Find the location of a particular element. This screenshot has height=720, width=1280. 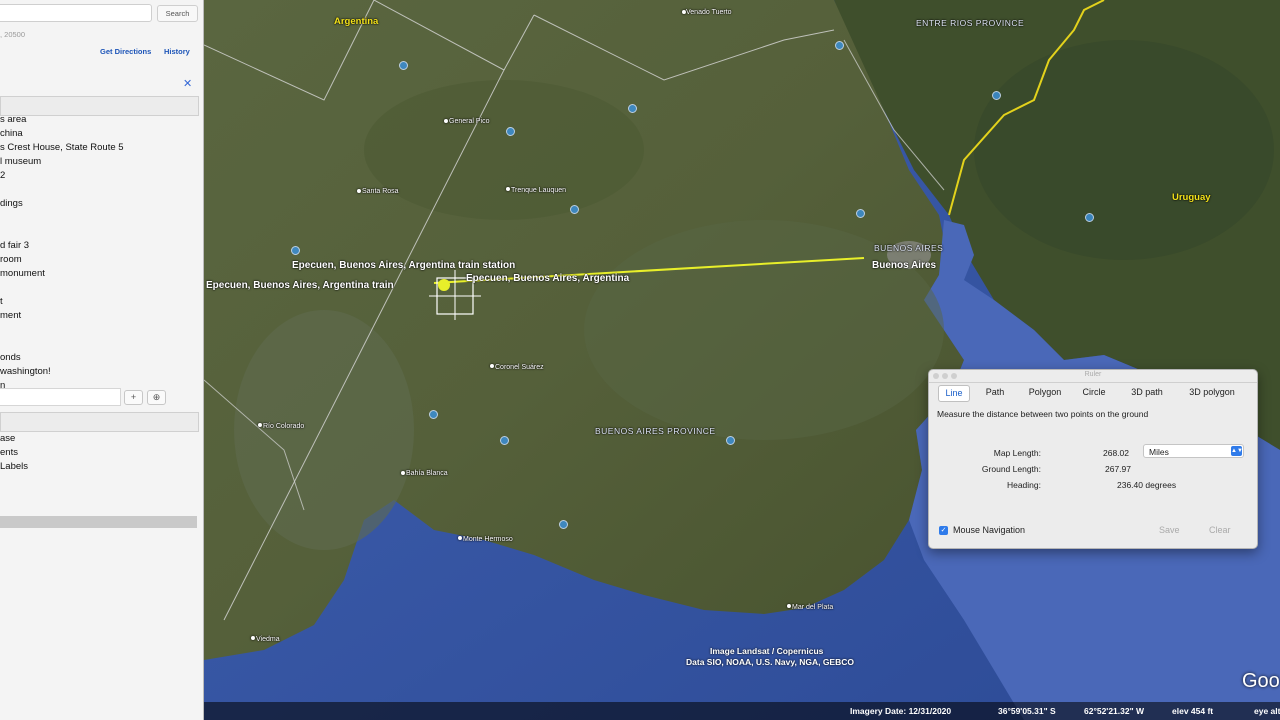

clear-button: Clear is located at coordinates (1220, 530).